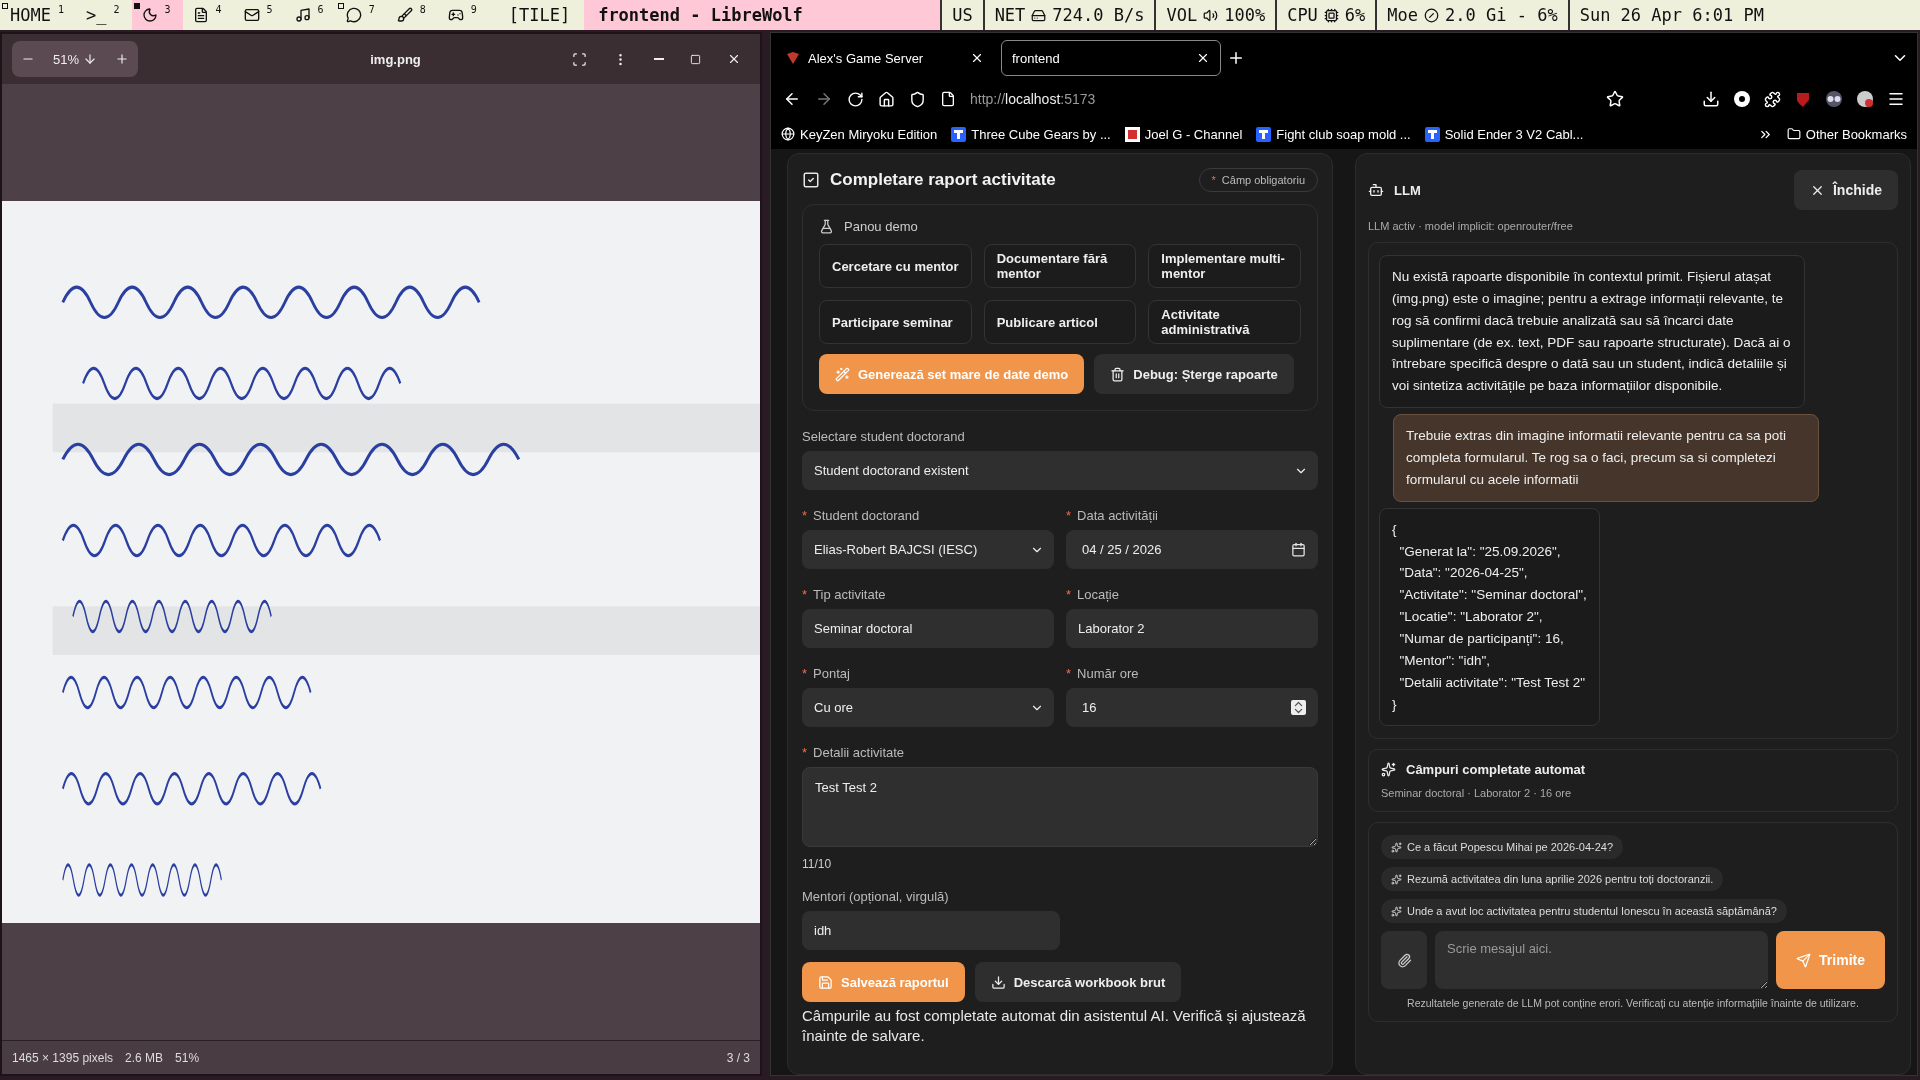 This screenshot has width=1920, height=1080. I want to click on select-field: Elias-Robert BAJCSI (IESC), so click(928, 549).